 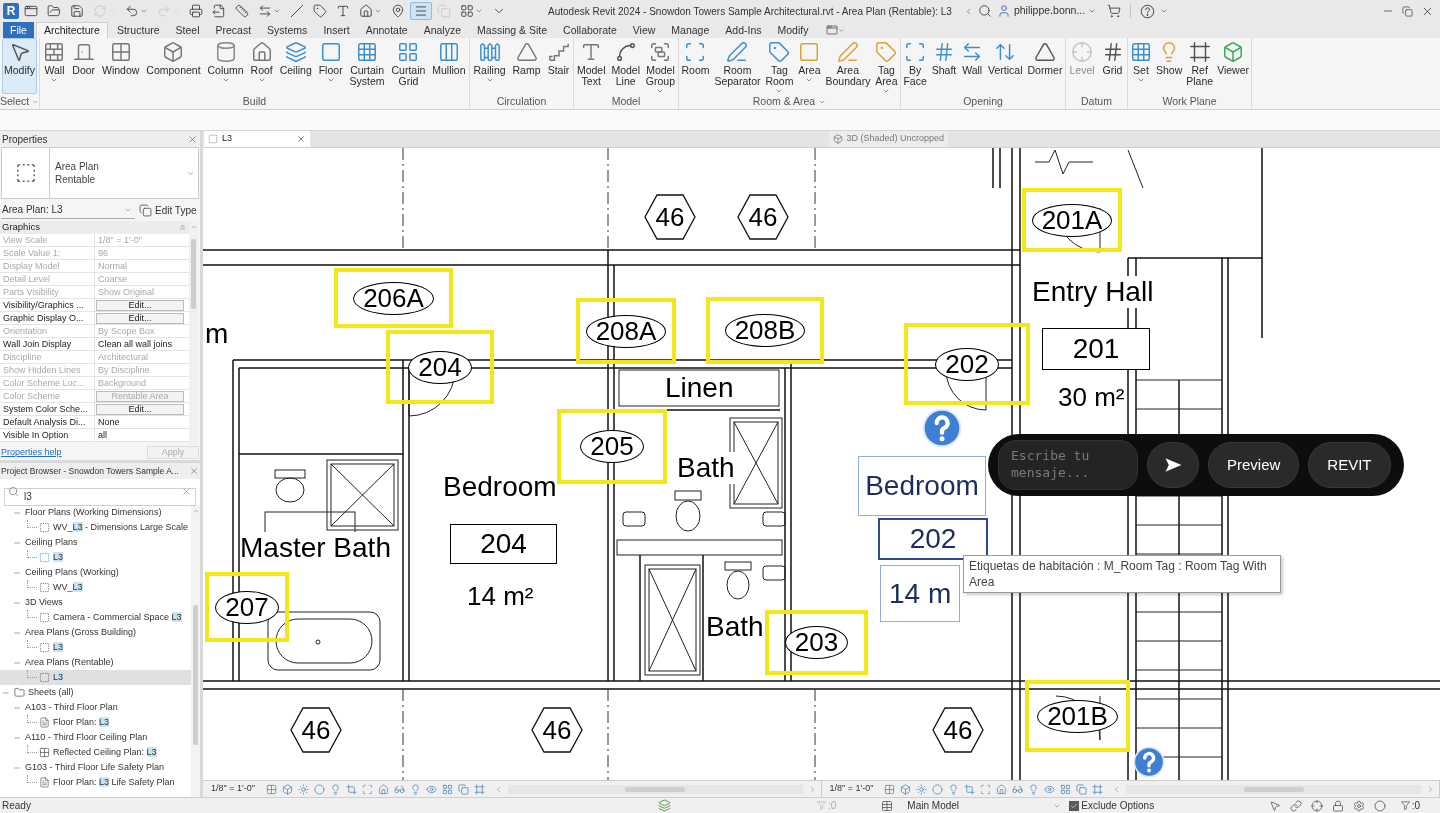 What do you see at coordinates (287, 789) in the screenshot?
I see `cube-icon` at bounding box center [287, 789].